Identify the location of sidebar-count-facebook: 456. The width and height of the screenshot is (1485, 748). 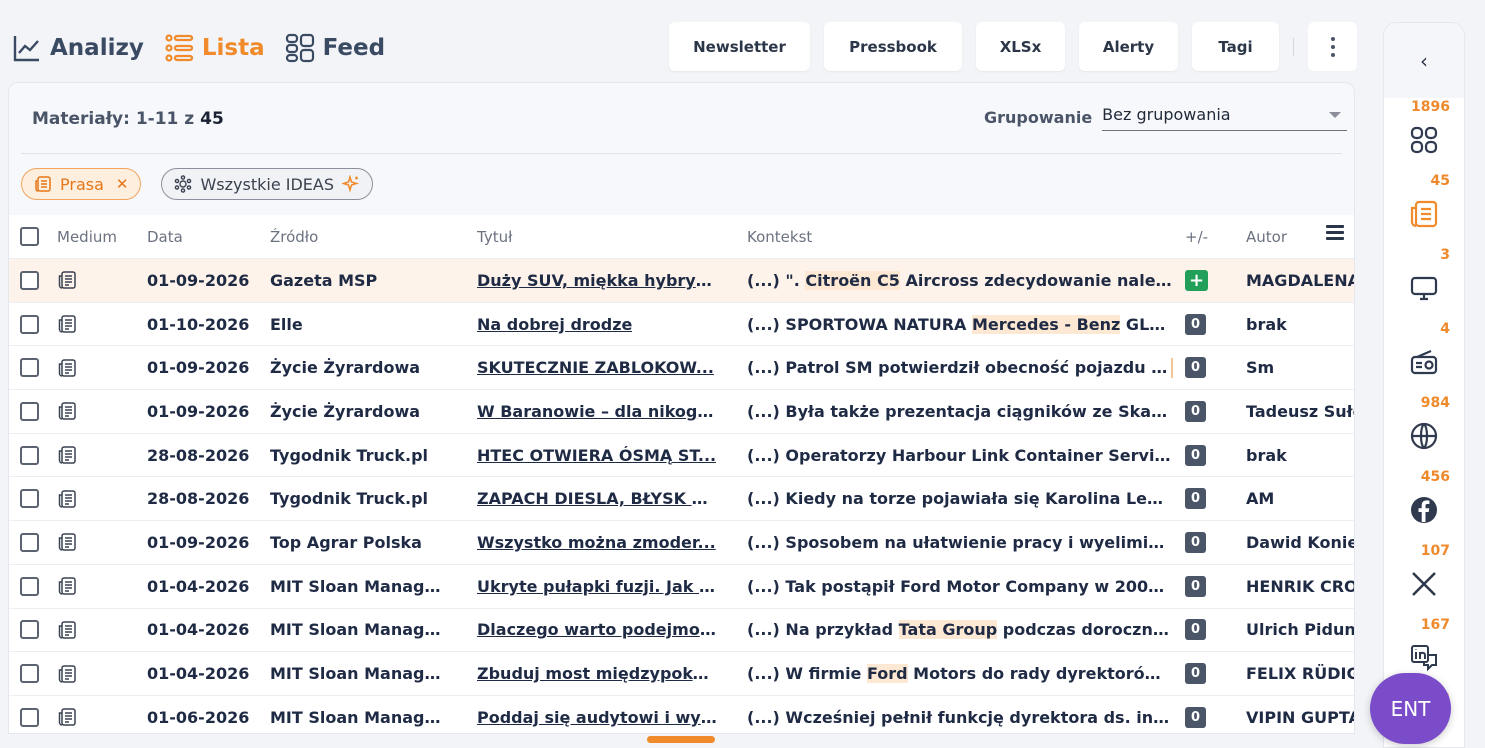
(1435, 477).